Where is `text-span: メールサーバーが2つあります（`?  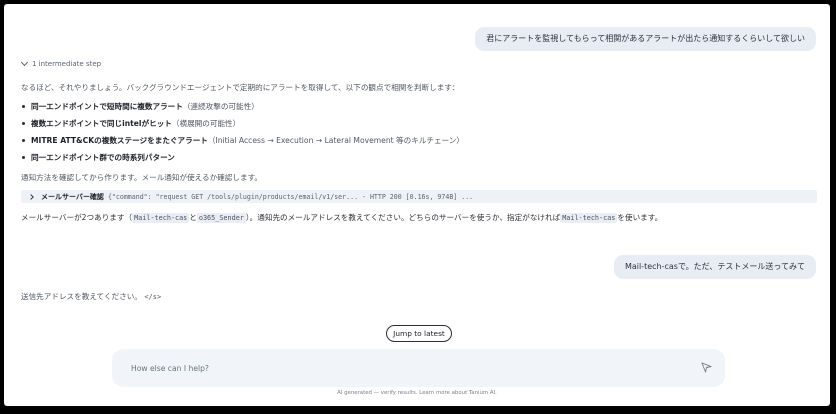 text-span: メールサーバーが2つあります（ is located at coordinates (77, 217).